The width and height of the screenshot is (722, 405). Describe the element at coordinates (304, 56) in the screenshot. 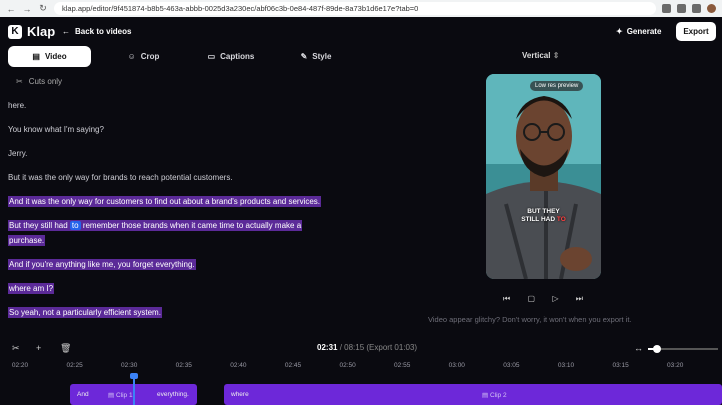

I see `brush-icon: ✎` at that location.